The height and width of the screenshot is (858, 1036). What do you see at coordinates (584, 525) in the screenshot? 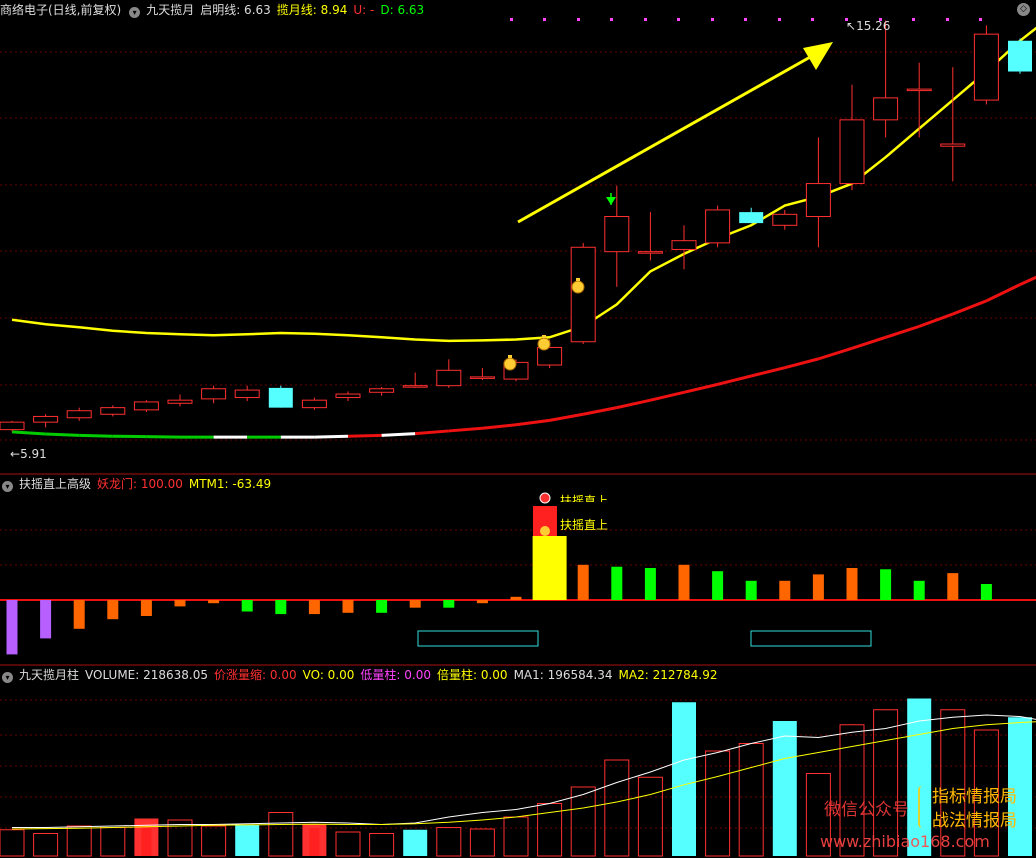
I see `signal-label-2: 扶摇直上` at bounding box center [584, 525].